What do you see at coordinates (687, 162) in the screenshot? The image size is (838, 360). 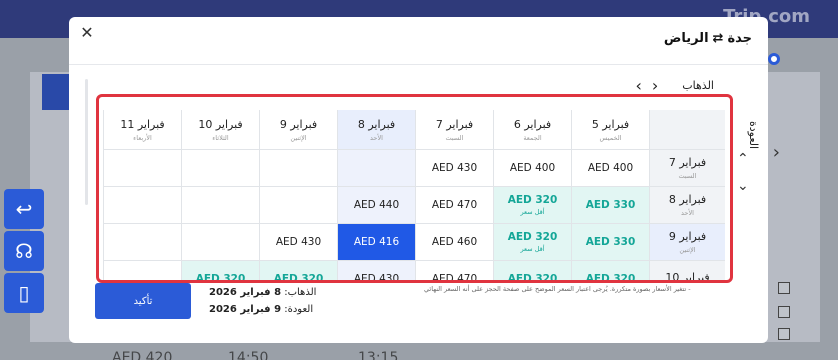 I see `row-date: 7 فبراير` at bounding box center [687, 162].